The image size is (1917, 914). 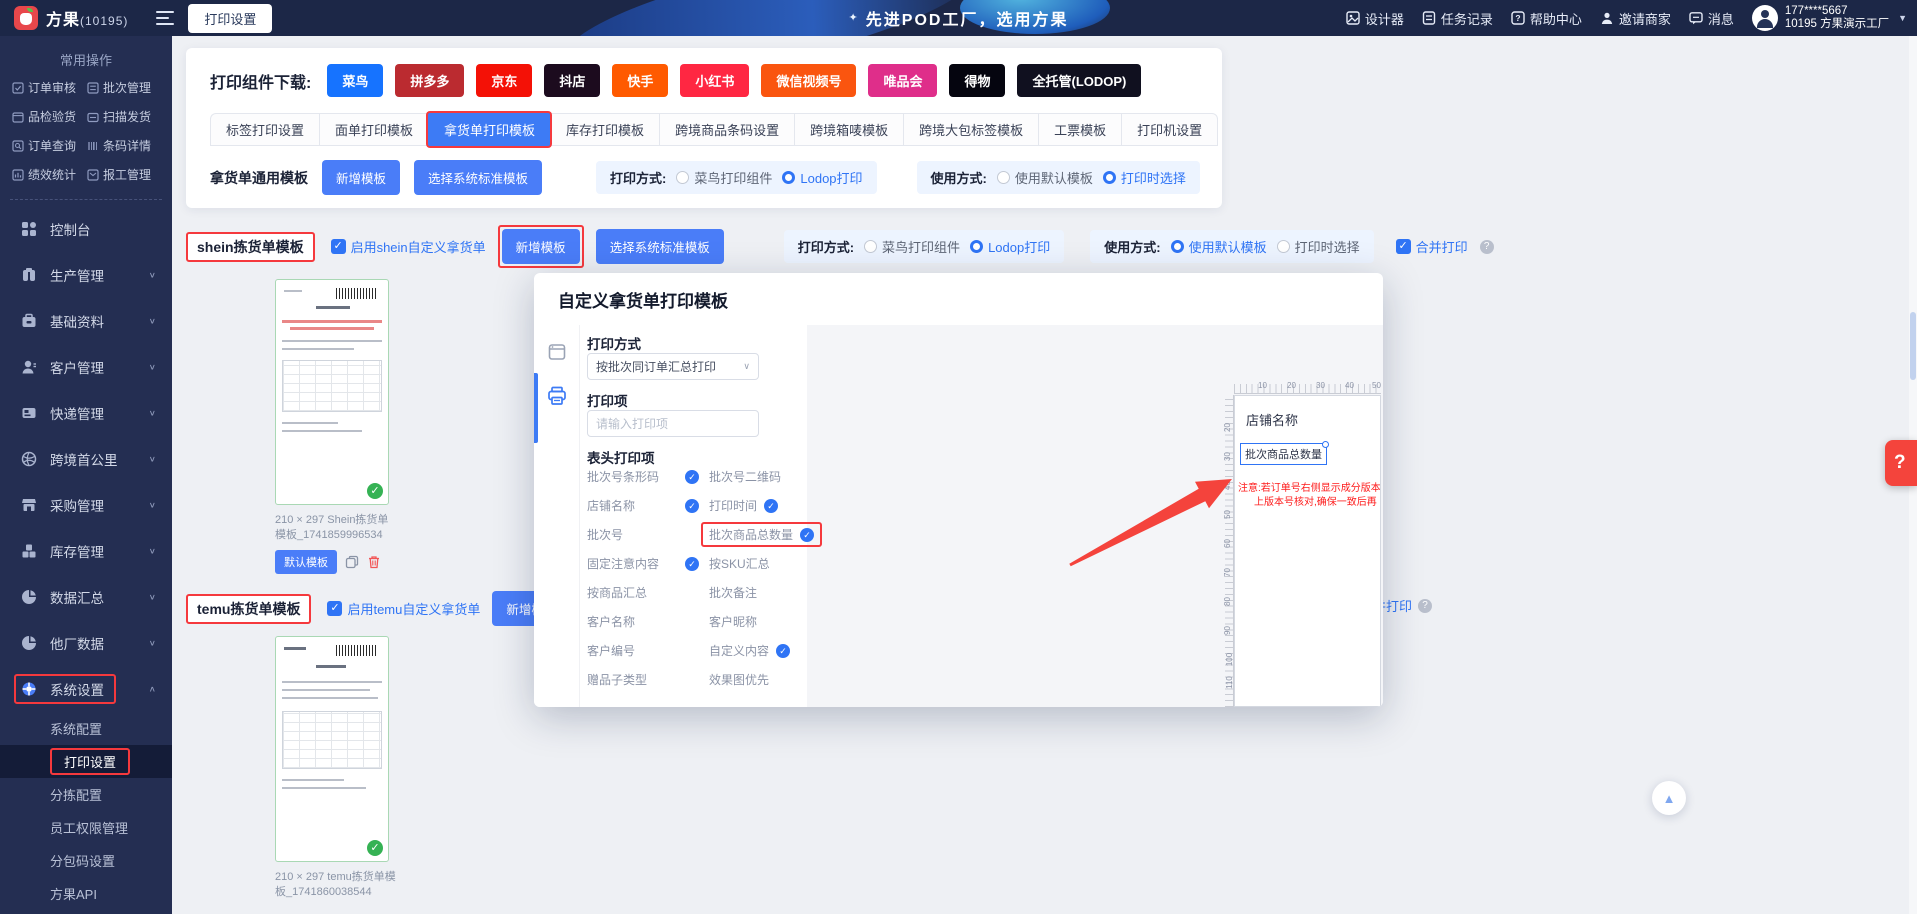 I want to click on menu-crossborder-firstmile: 跨境首公里 ∨, so click(x=86, y=459).